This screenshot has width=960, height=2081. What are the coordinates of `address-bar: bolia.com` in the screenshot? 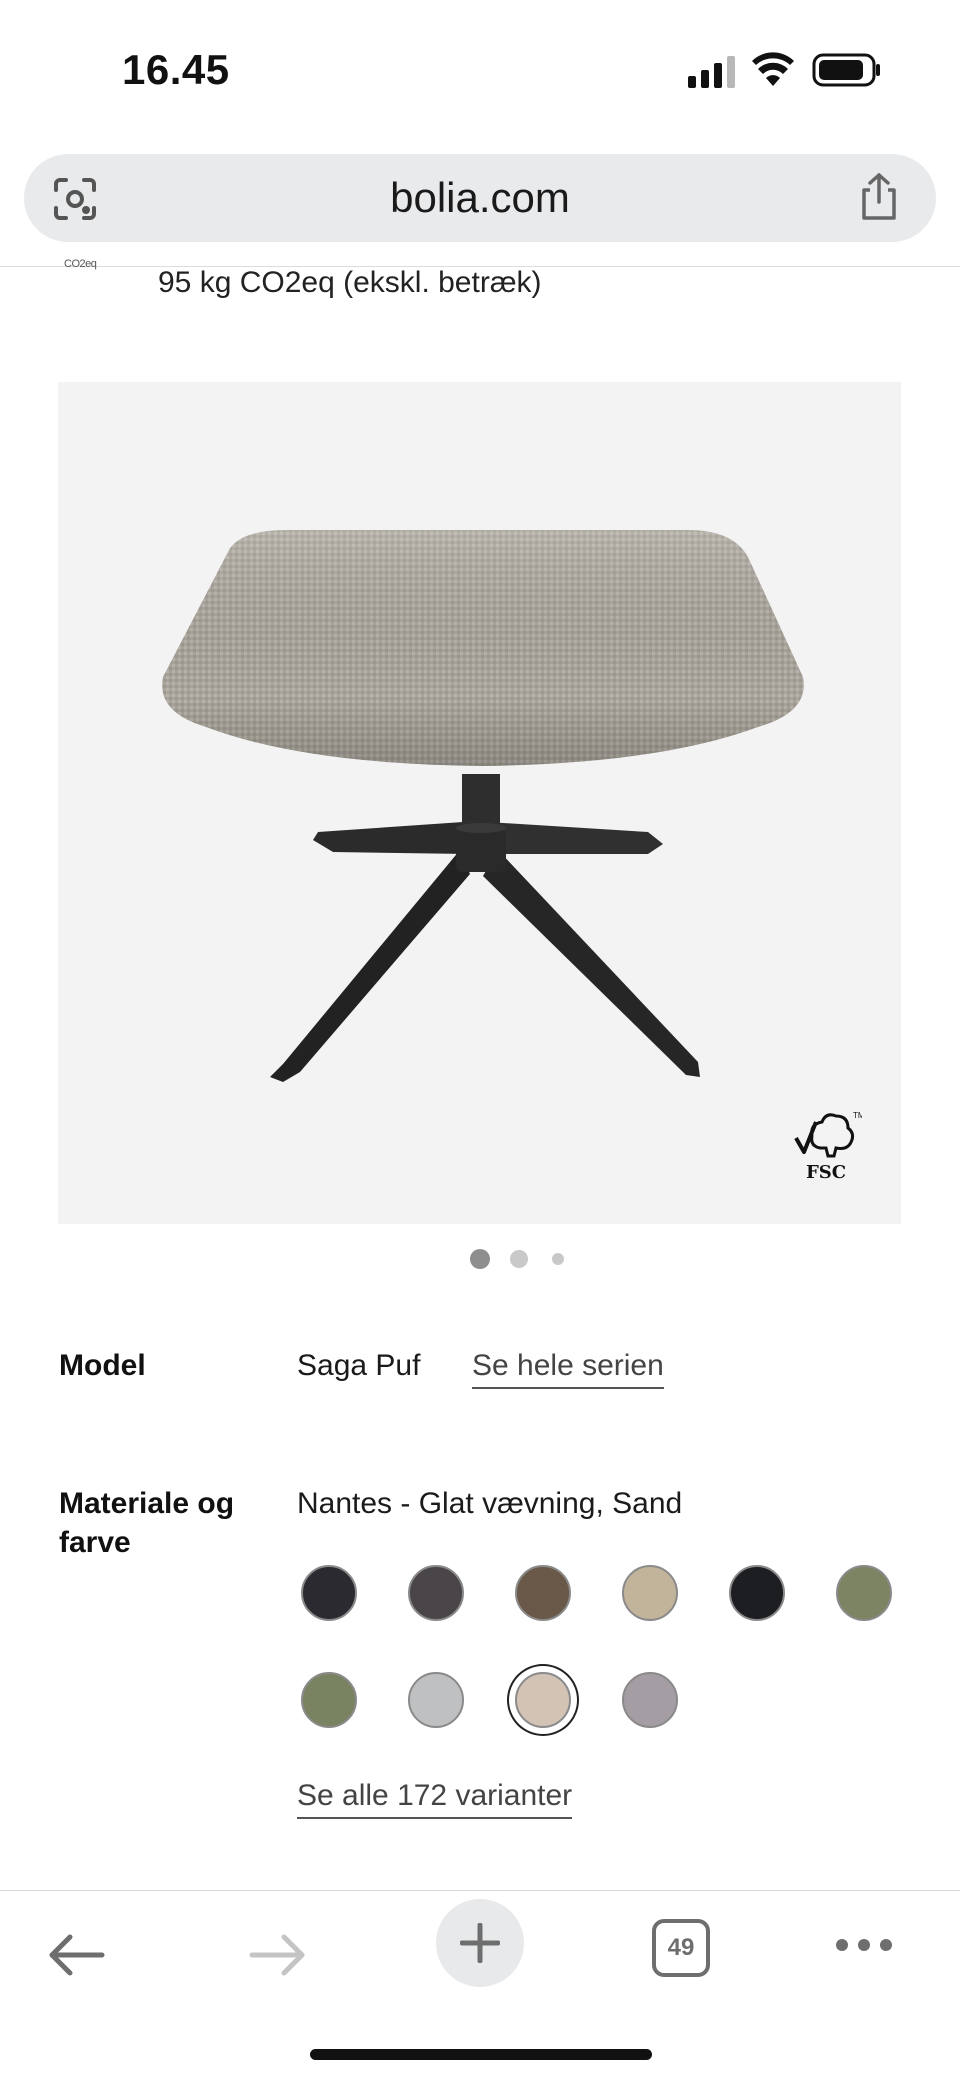 It's located at (480, 198).